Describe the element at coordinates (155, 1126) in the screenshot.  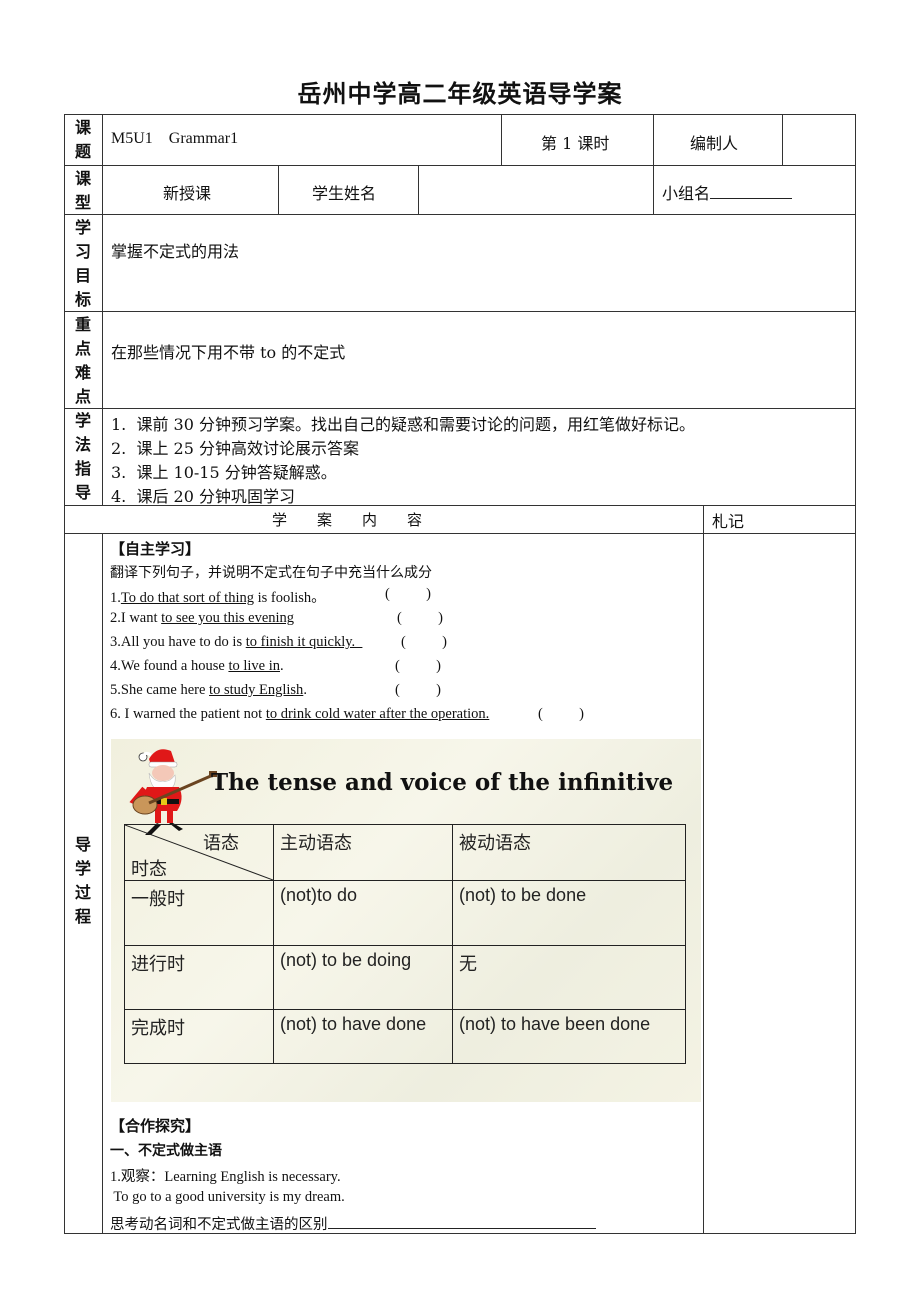
I see `cooperation-heading: 【合作探究】` at that location.